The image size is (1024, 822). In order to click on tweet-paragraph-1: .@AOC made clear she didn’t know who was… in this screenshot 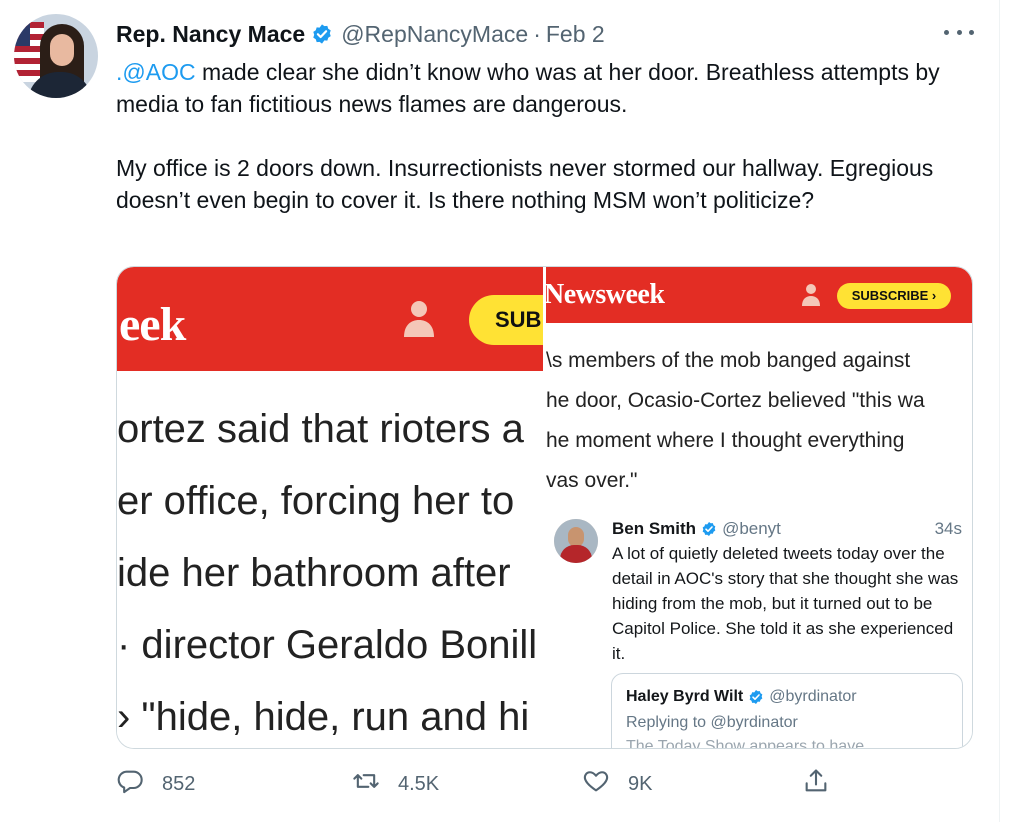, I will do `click(546, 88)`.